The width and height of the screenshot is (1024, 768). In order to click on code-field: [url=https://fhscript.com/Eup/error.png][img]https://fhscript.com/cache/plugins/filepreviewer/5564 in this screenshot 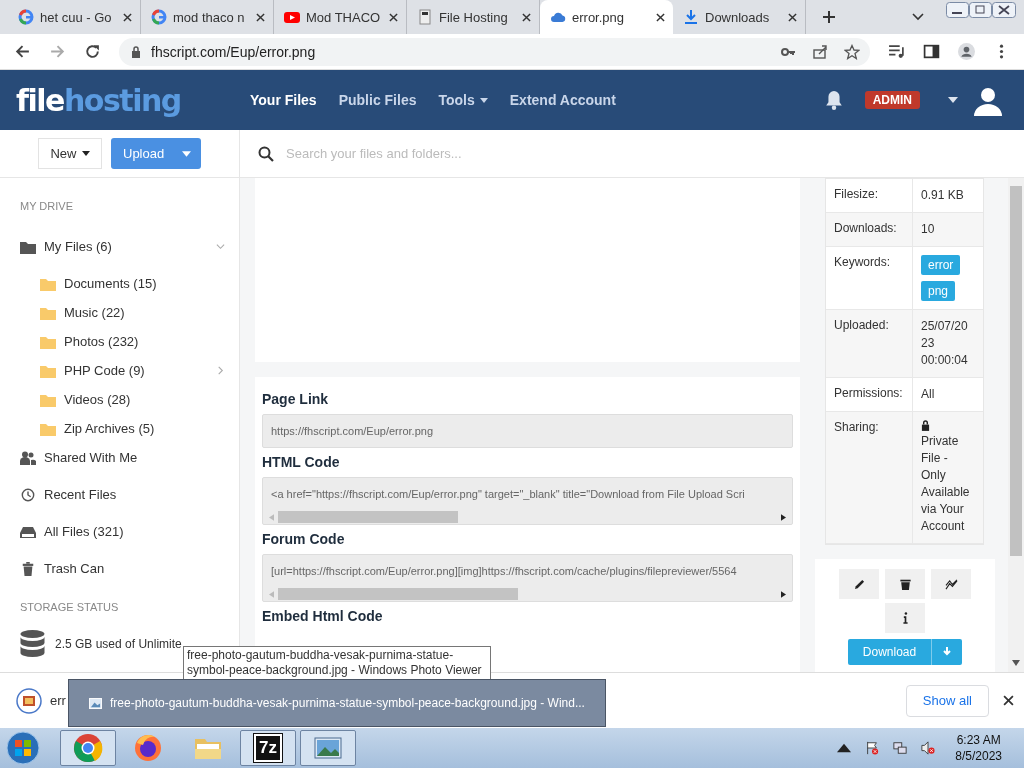, I will do `click(527, 578)`.